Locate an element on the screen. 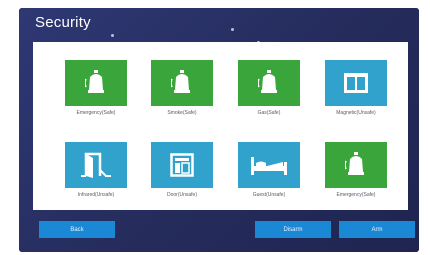 The height and width of the screenshot is (255, 430). page-title: Security is located at coordinates (63, 22).